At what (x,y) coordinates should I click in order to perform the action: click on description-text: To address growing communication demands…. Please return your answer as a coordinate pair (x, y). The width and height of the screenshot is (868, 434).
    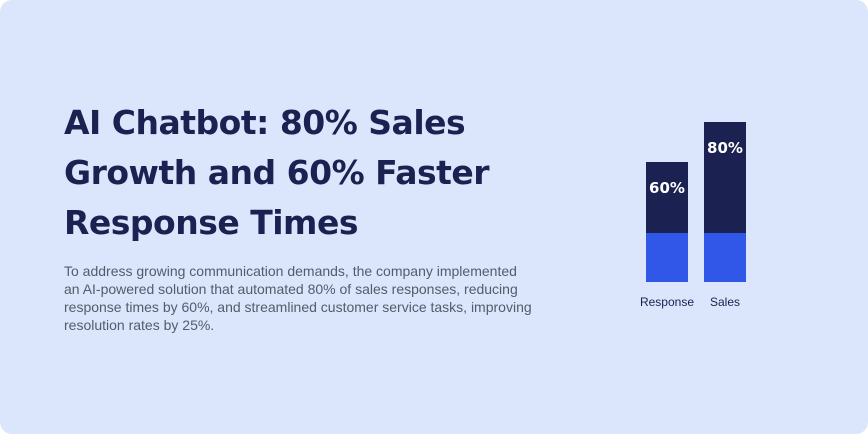
    Looking at the image, I should click on (298, 298).